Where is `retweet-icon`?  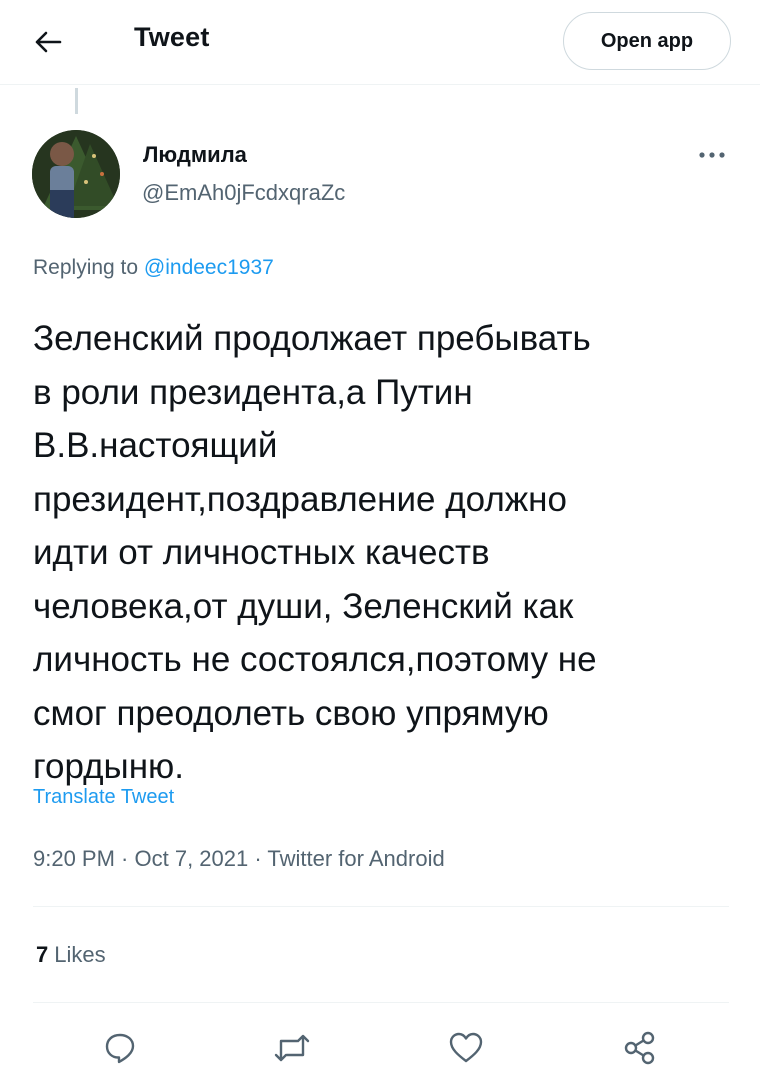
retweet-icon is located at coordinates (292, 1048).